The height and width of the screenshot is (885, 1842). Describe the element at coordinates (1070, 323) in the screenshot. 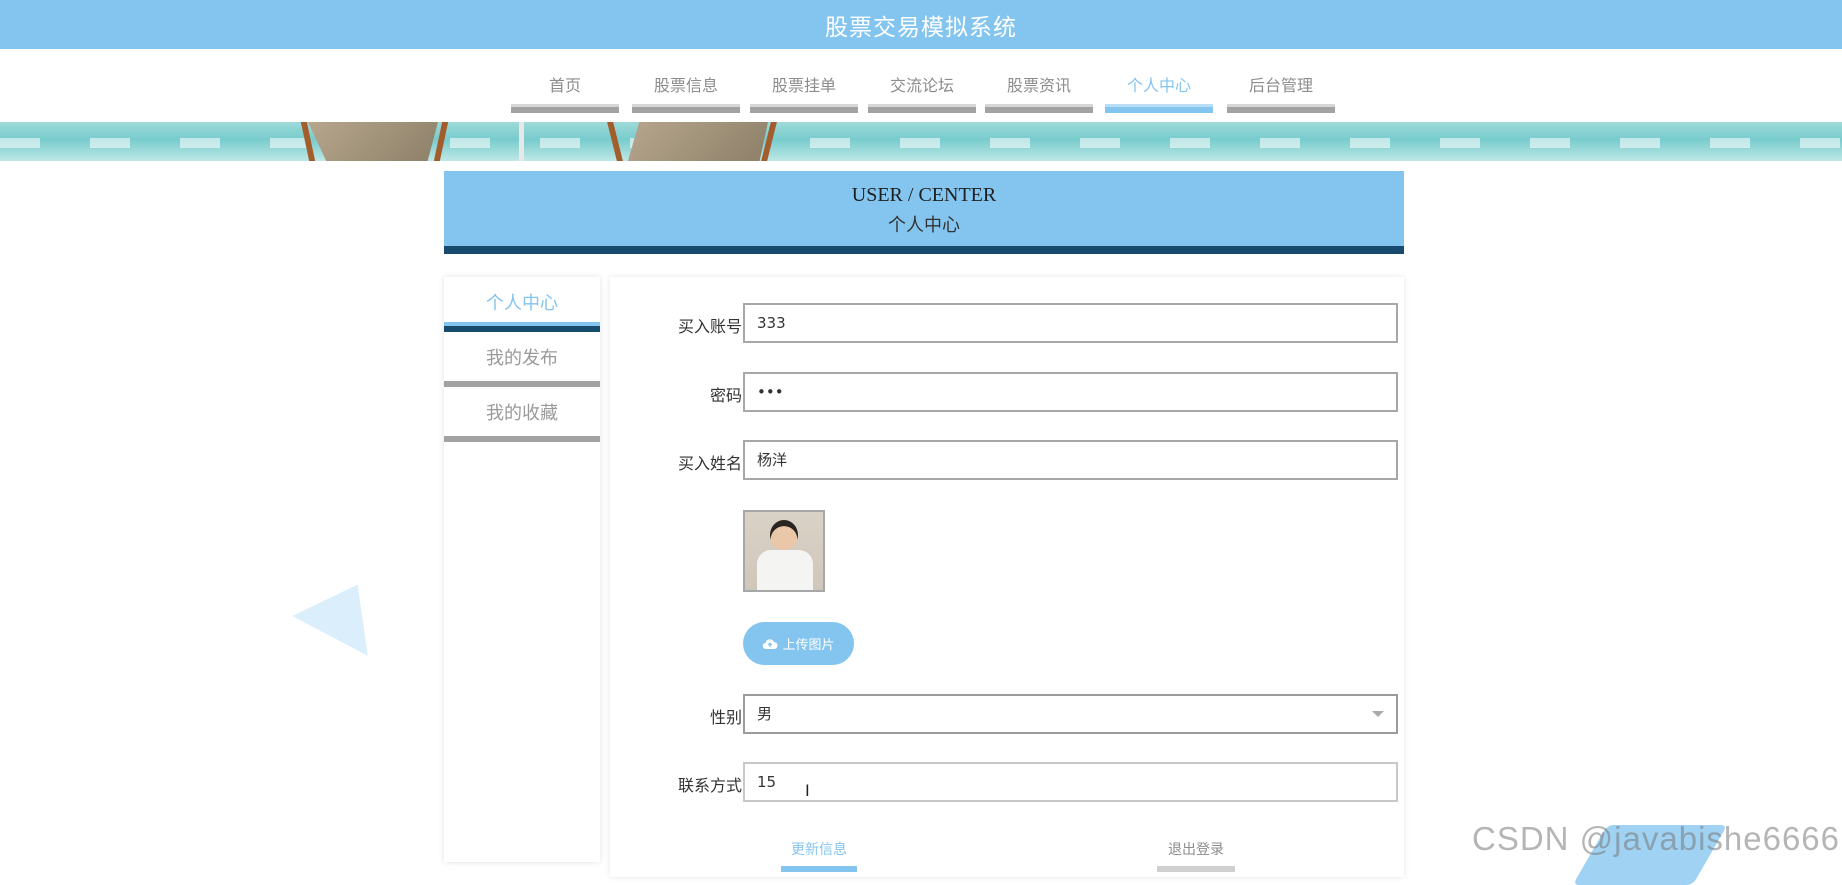

I see `account-input: 333` at that location.